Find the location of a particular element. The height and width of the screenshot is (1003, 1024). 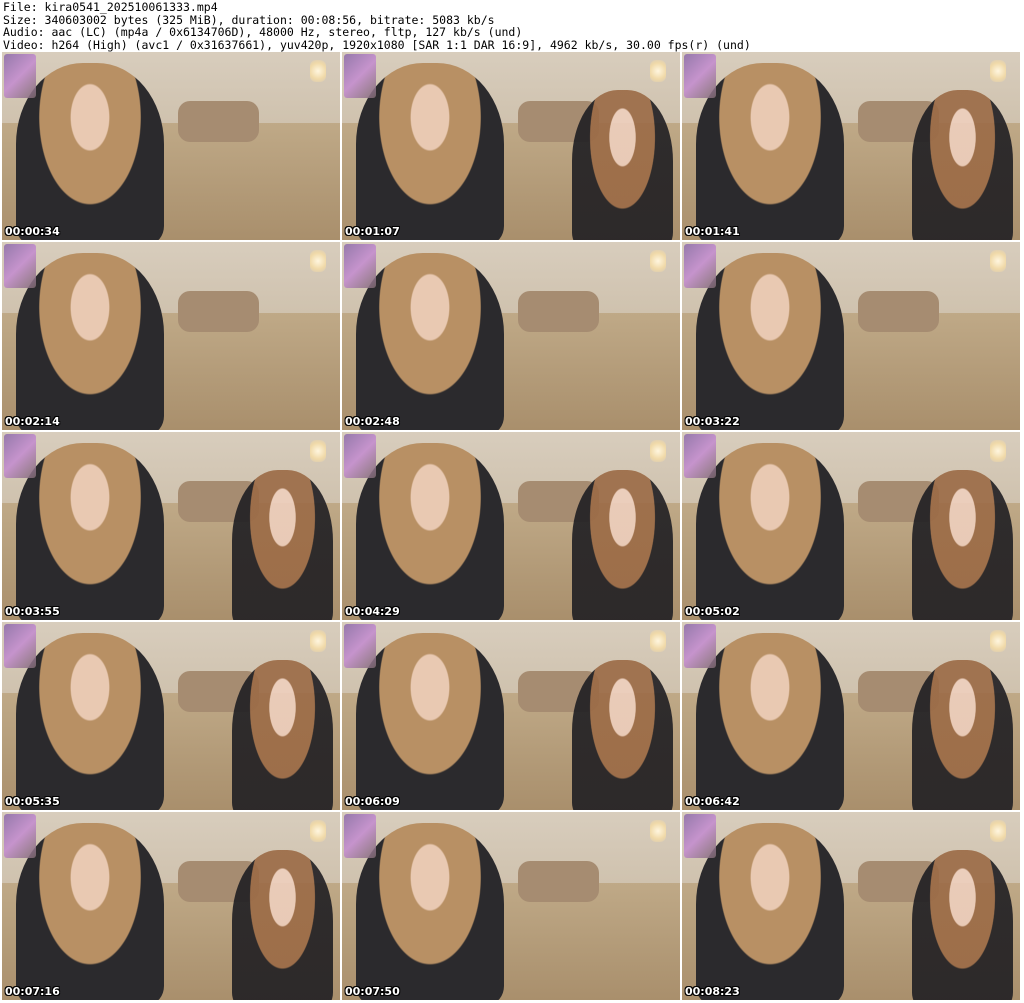

timestamp-label: 00:07:50 is located at coordinates (372, 991).